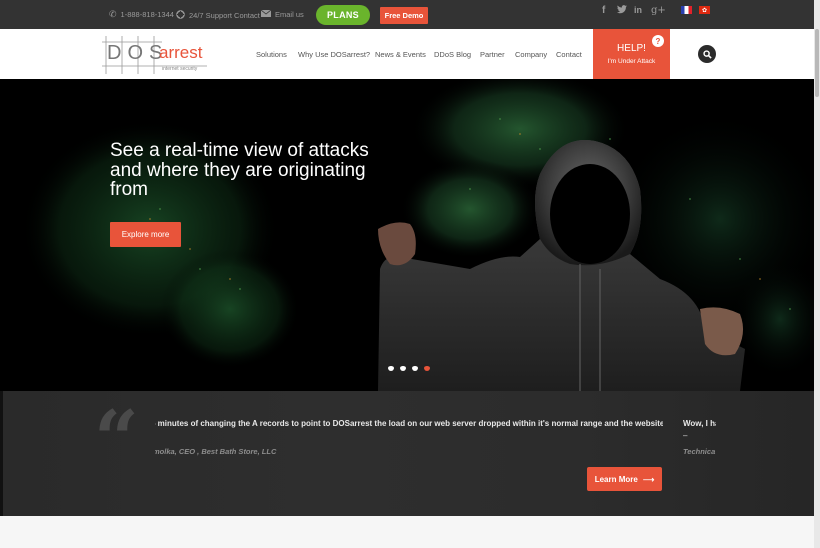 This screenshot has width=820, height=548. What do you see at coordinates (409, 368) in the screenshot?
I see `slider-pagination` at bounding box center [409, 368].